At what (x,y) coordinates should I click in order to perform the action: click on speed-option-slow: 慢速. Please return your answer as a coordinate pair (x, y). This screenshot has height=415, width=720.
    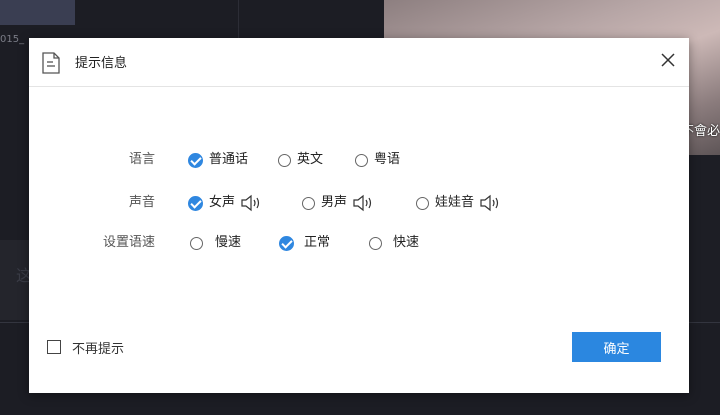
    Looking at the image, I should click on (215, 243).